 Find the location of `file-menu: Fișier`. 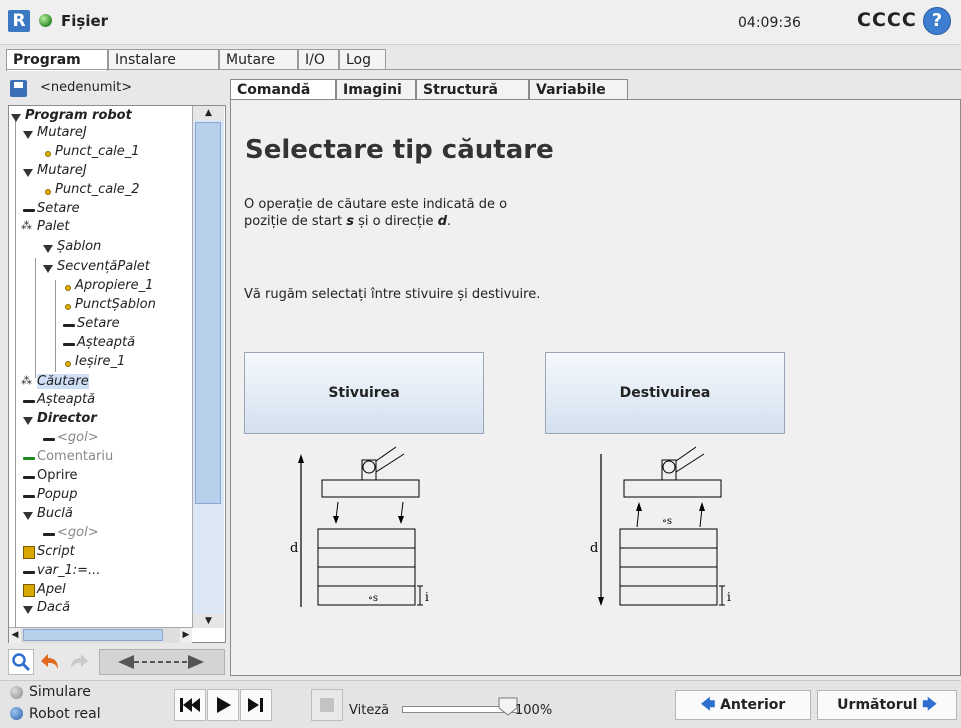

file-menu: Fișier is located at coordinates (84, 21).